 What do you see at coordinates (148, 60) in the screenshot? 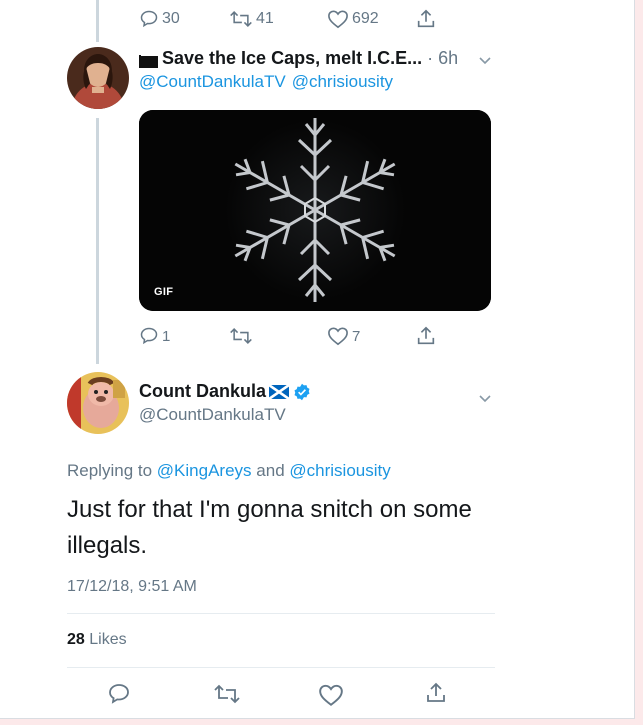
I see `black-flag-icon` at bounding box center [148, 60].